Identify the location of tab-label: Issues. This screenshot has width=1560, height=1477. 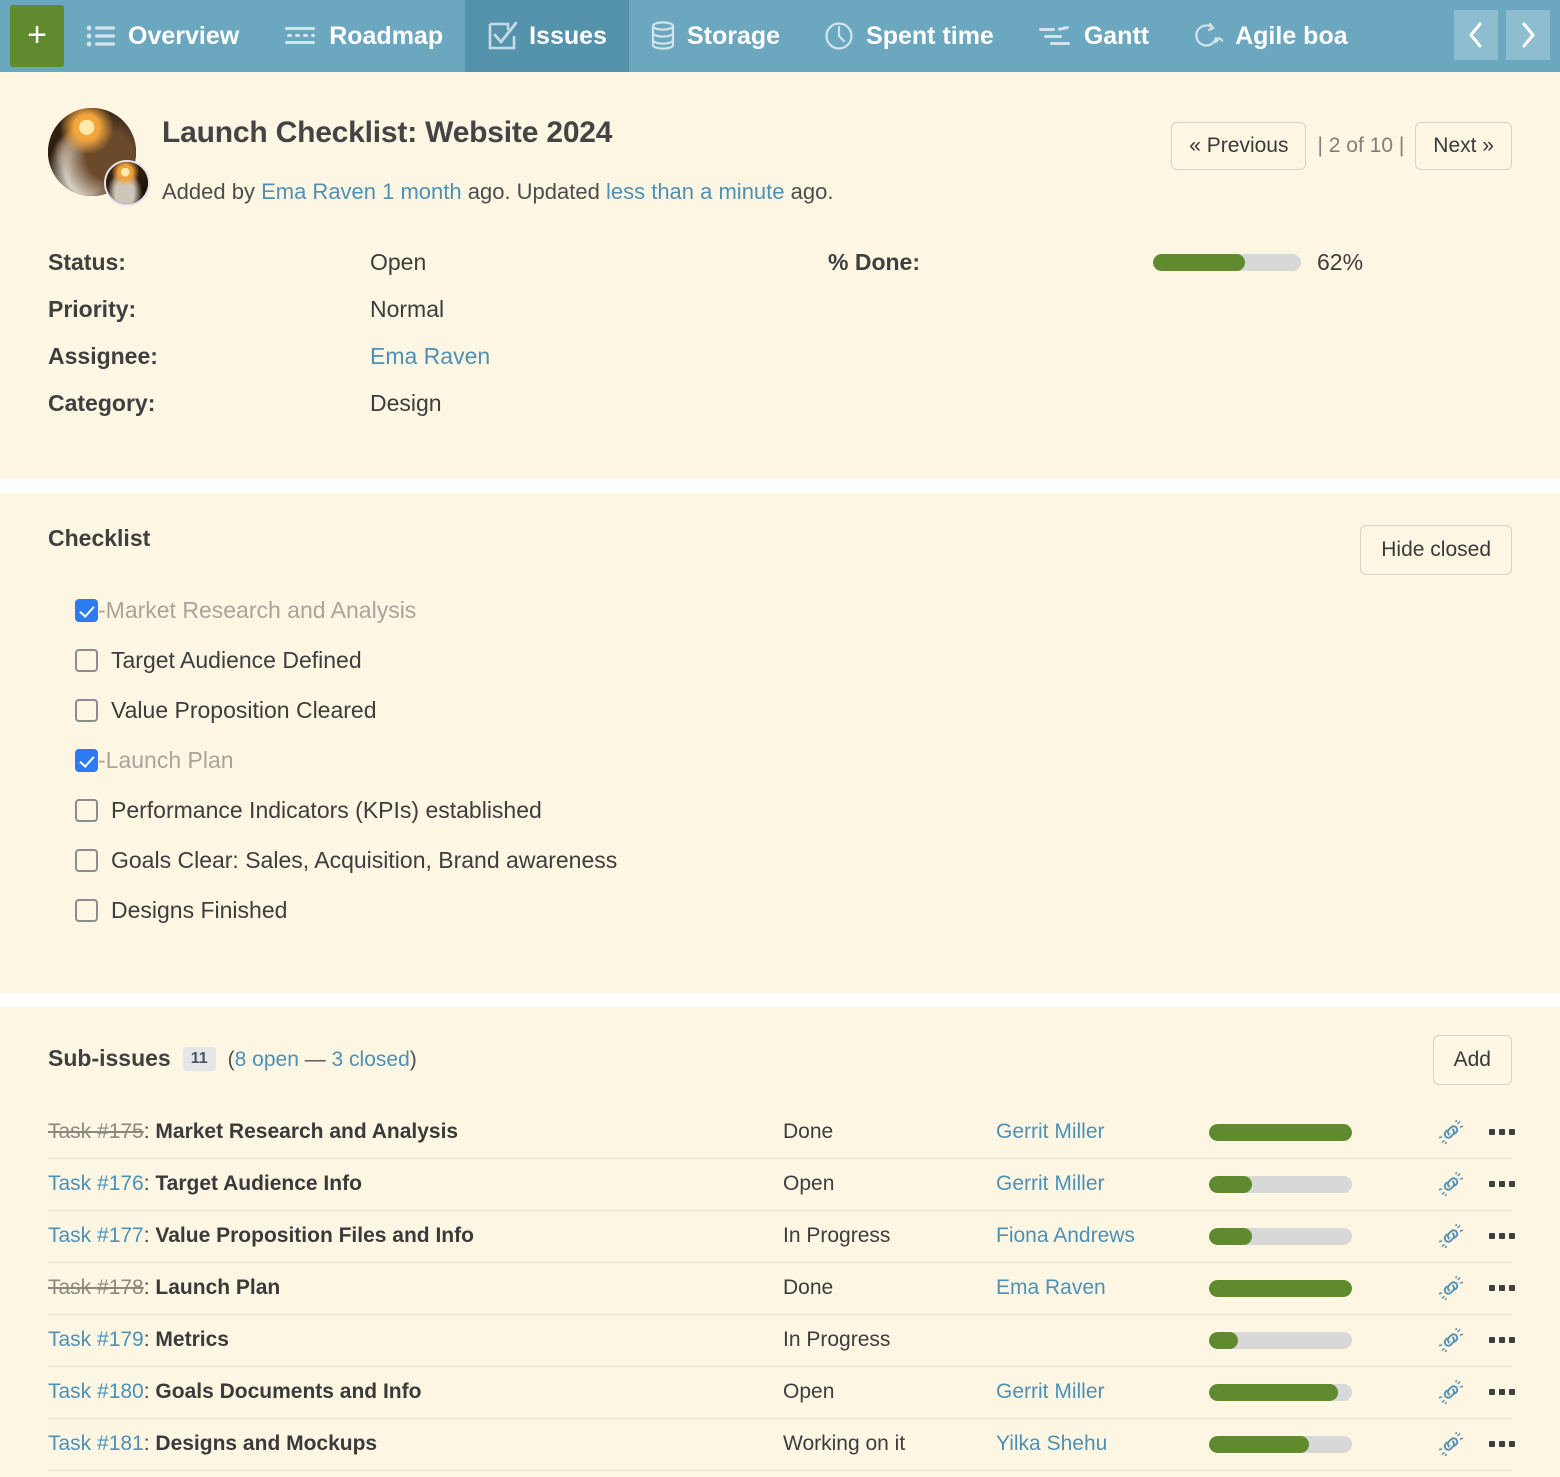
(568, 35).